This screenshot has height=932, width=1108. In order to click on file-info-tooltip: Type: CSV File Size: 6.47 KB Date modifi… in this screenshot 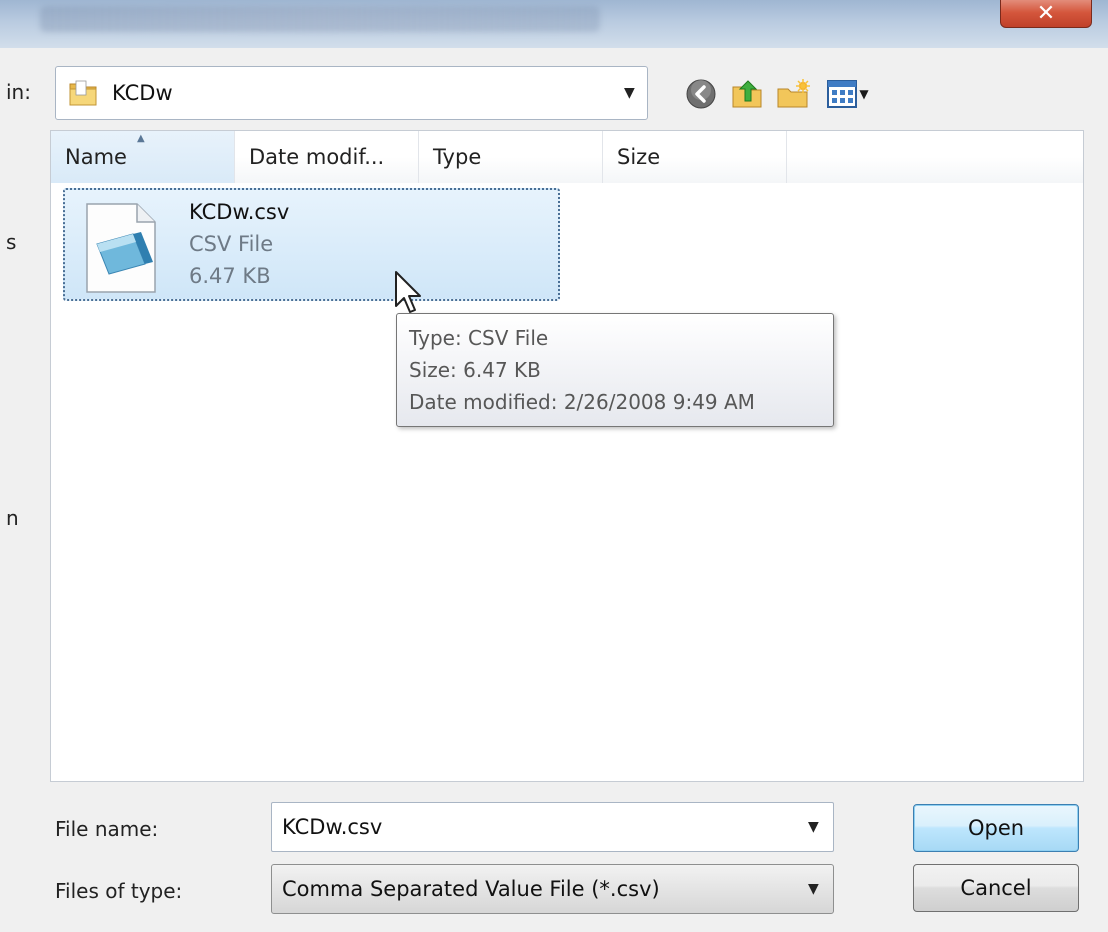, I will do `click(615, 370)`.